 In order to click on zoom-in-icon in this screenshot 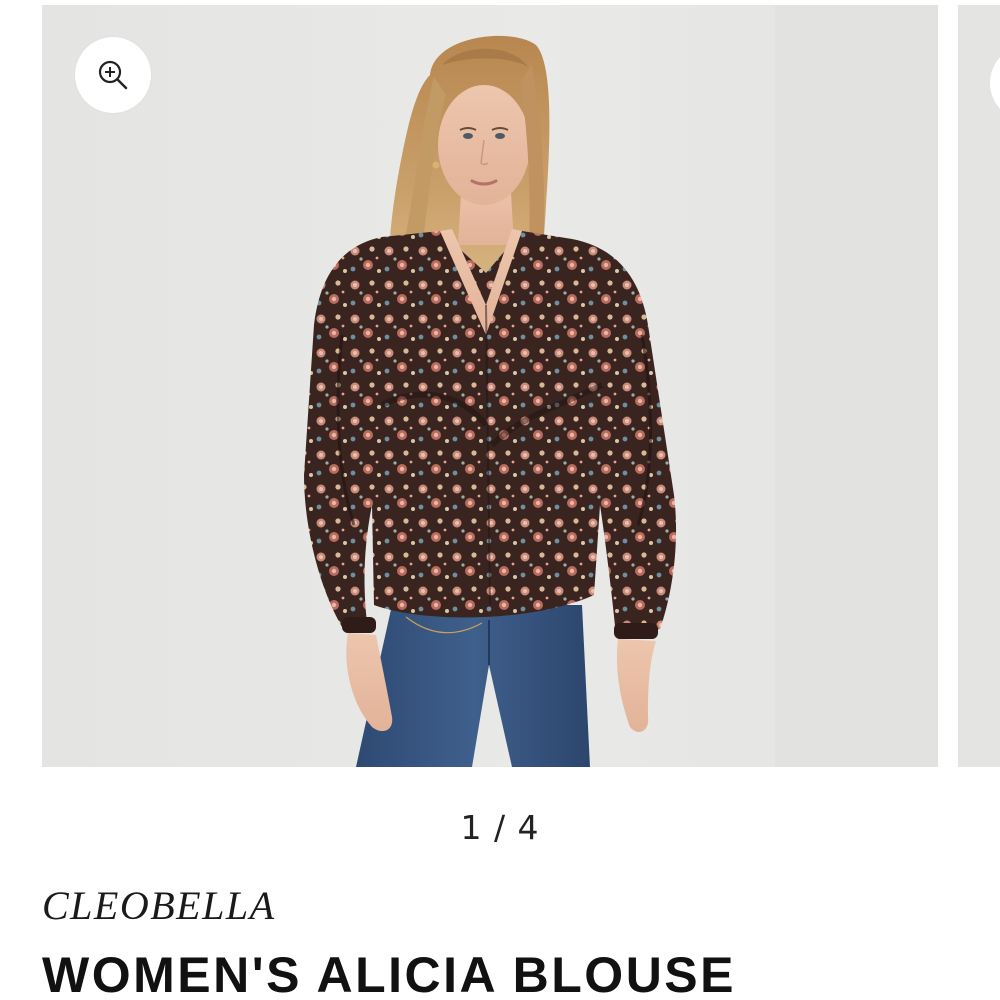, I will do `click(113, 75)`.